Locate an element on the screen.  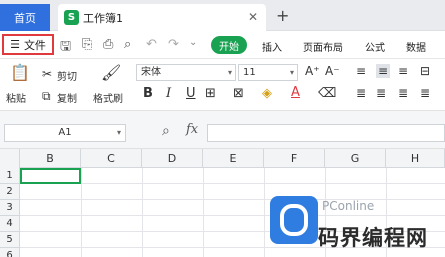
menu-insert: 插入 is located at coordinates (272, 46).